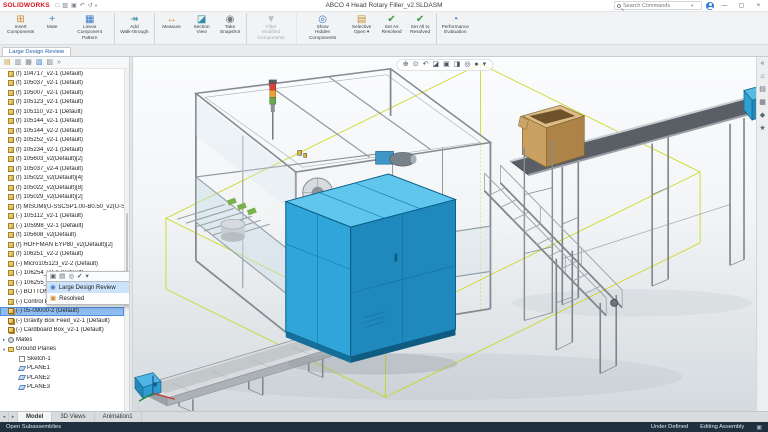 The height and width of the screenshot is (432, 768). Describe the element at coordinates (62, 160) in the screenshot. I see `tree-item: (f) 105603_v2(Default)[2]` at that location.